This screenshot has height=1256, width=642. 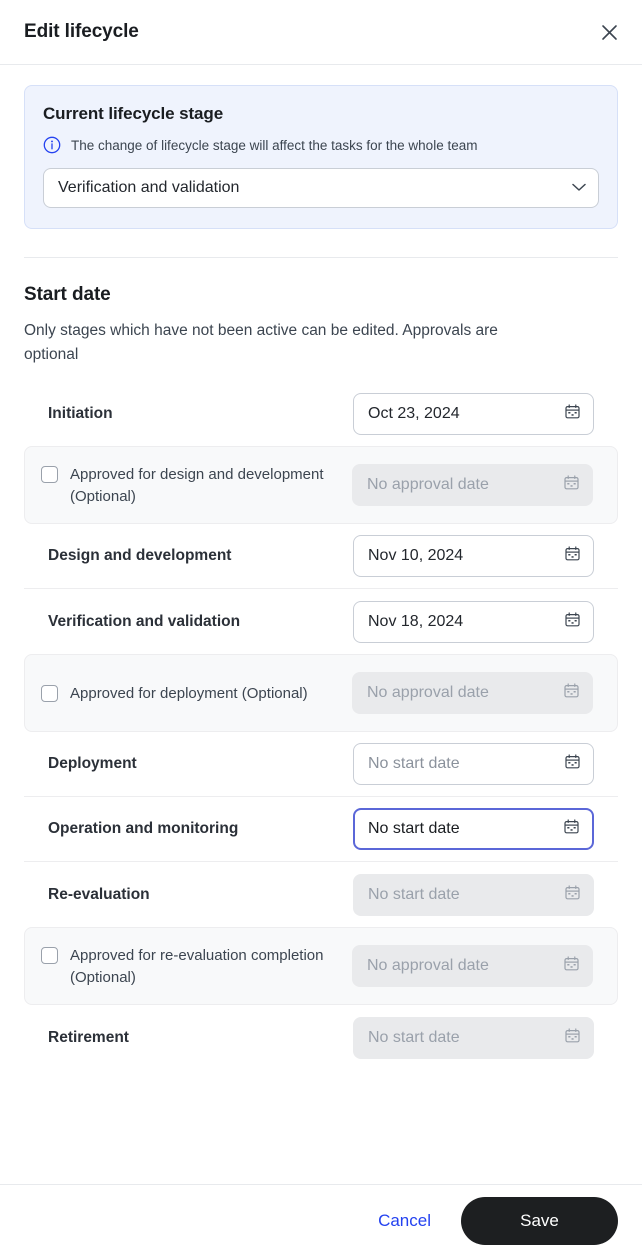 I want to click on dialog-footer: Cancel Save, so click(x=321, y=1220).